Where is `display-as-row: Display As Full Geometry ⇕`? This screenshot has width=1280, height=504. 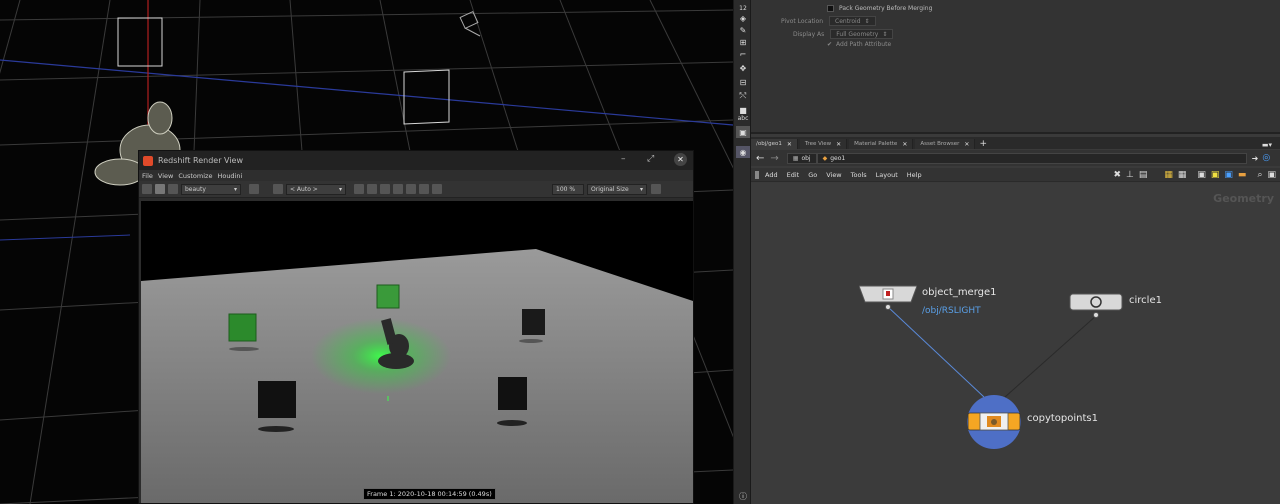
display-as-row: Display As Full Geometry ⇕ is located at coordinates (843, 34).